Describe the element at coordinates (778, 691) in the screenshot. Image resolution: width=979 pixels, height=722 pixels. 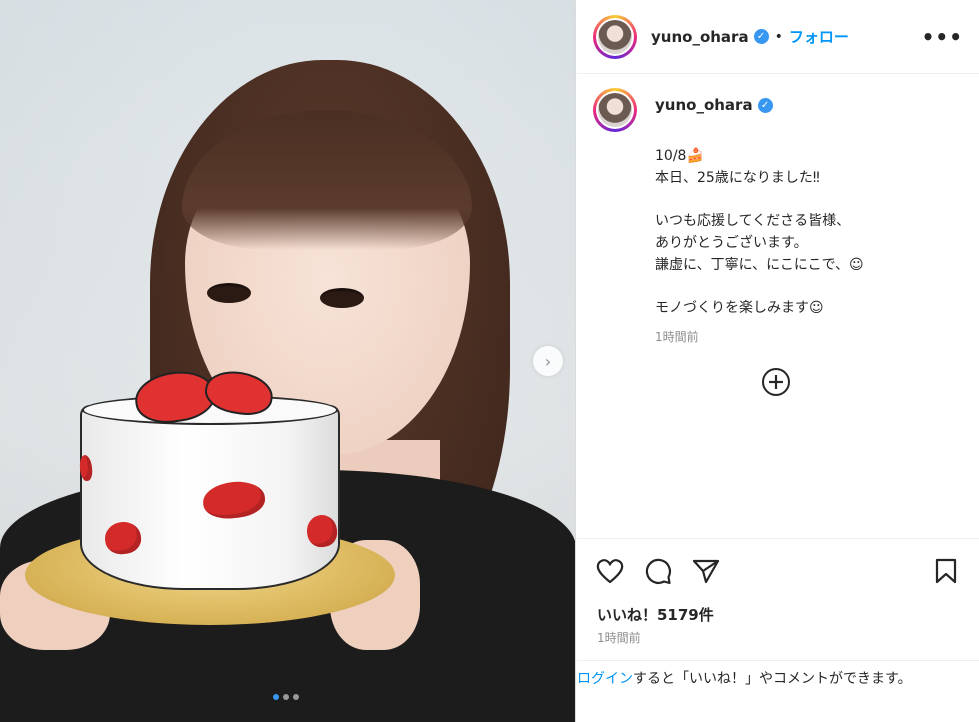
I see `login-prompt: ログインすると「いいね！」やコメントができます。` at that location.